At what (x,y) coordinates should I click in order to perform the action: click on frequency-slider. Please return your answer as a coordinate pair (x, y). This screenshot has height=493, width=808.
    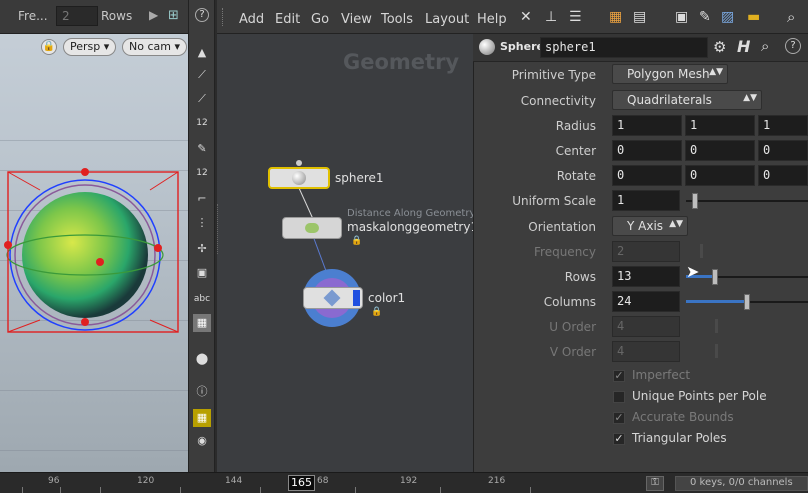
    Looking at the image, I should click on (701, 251).